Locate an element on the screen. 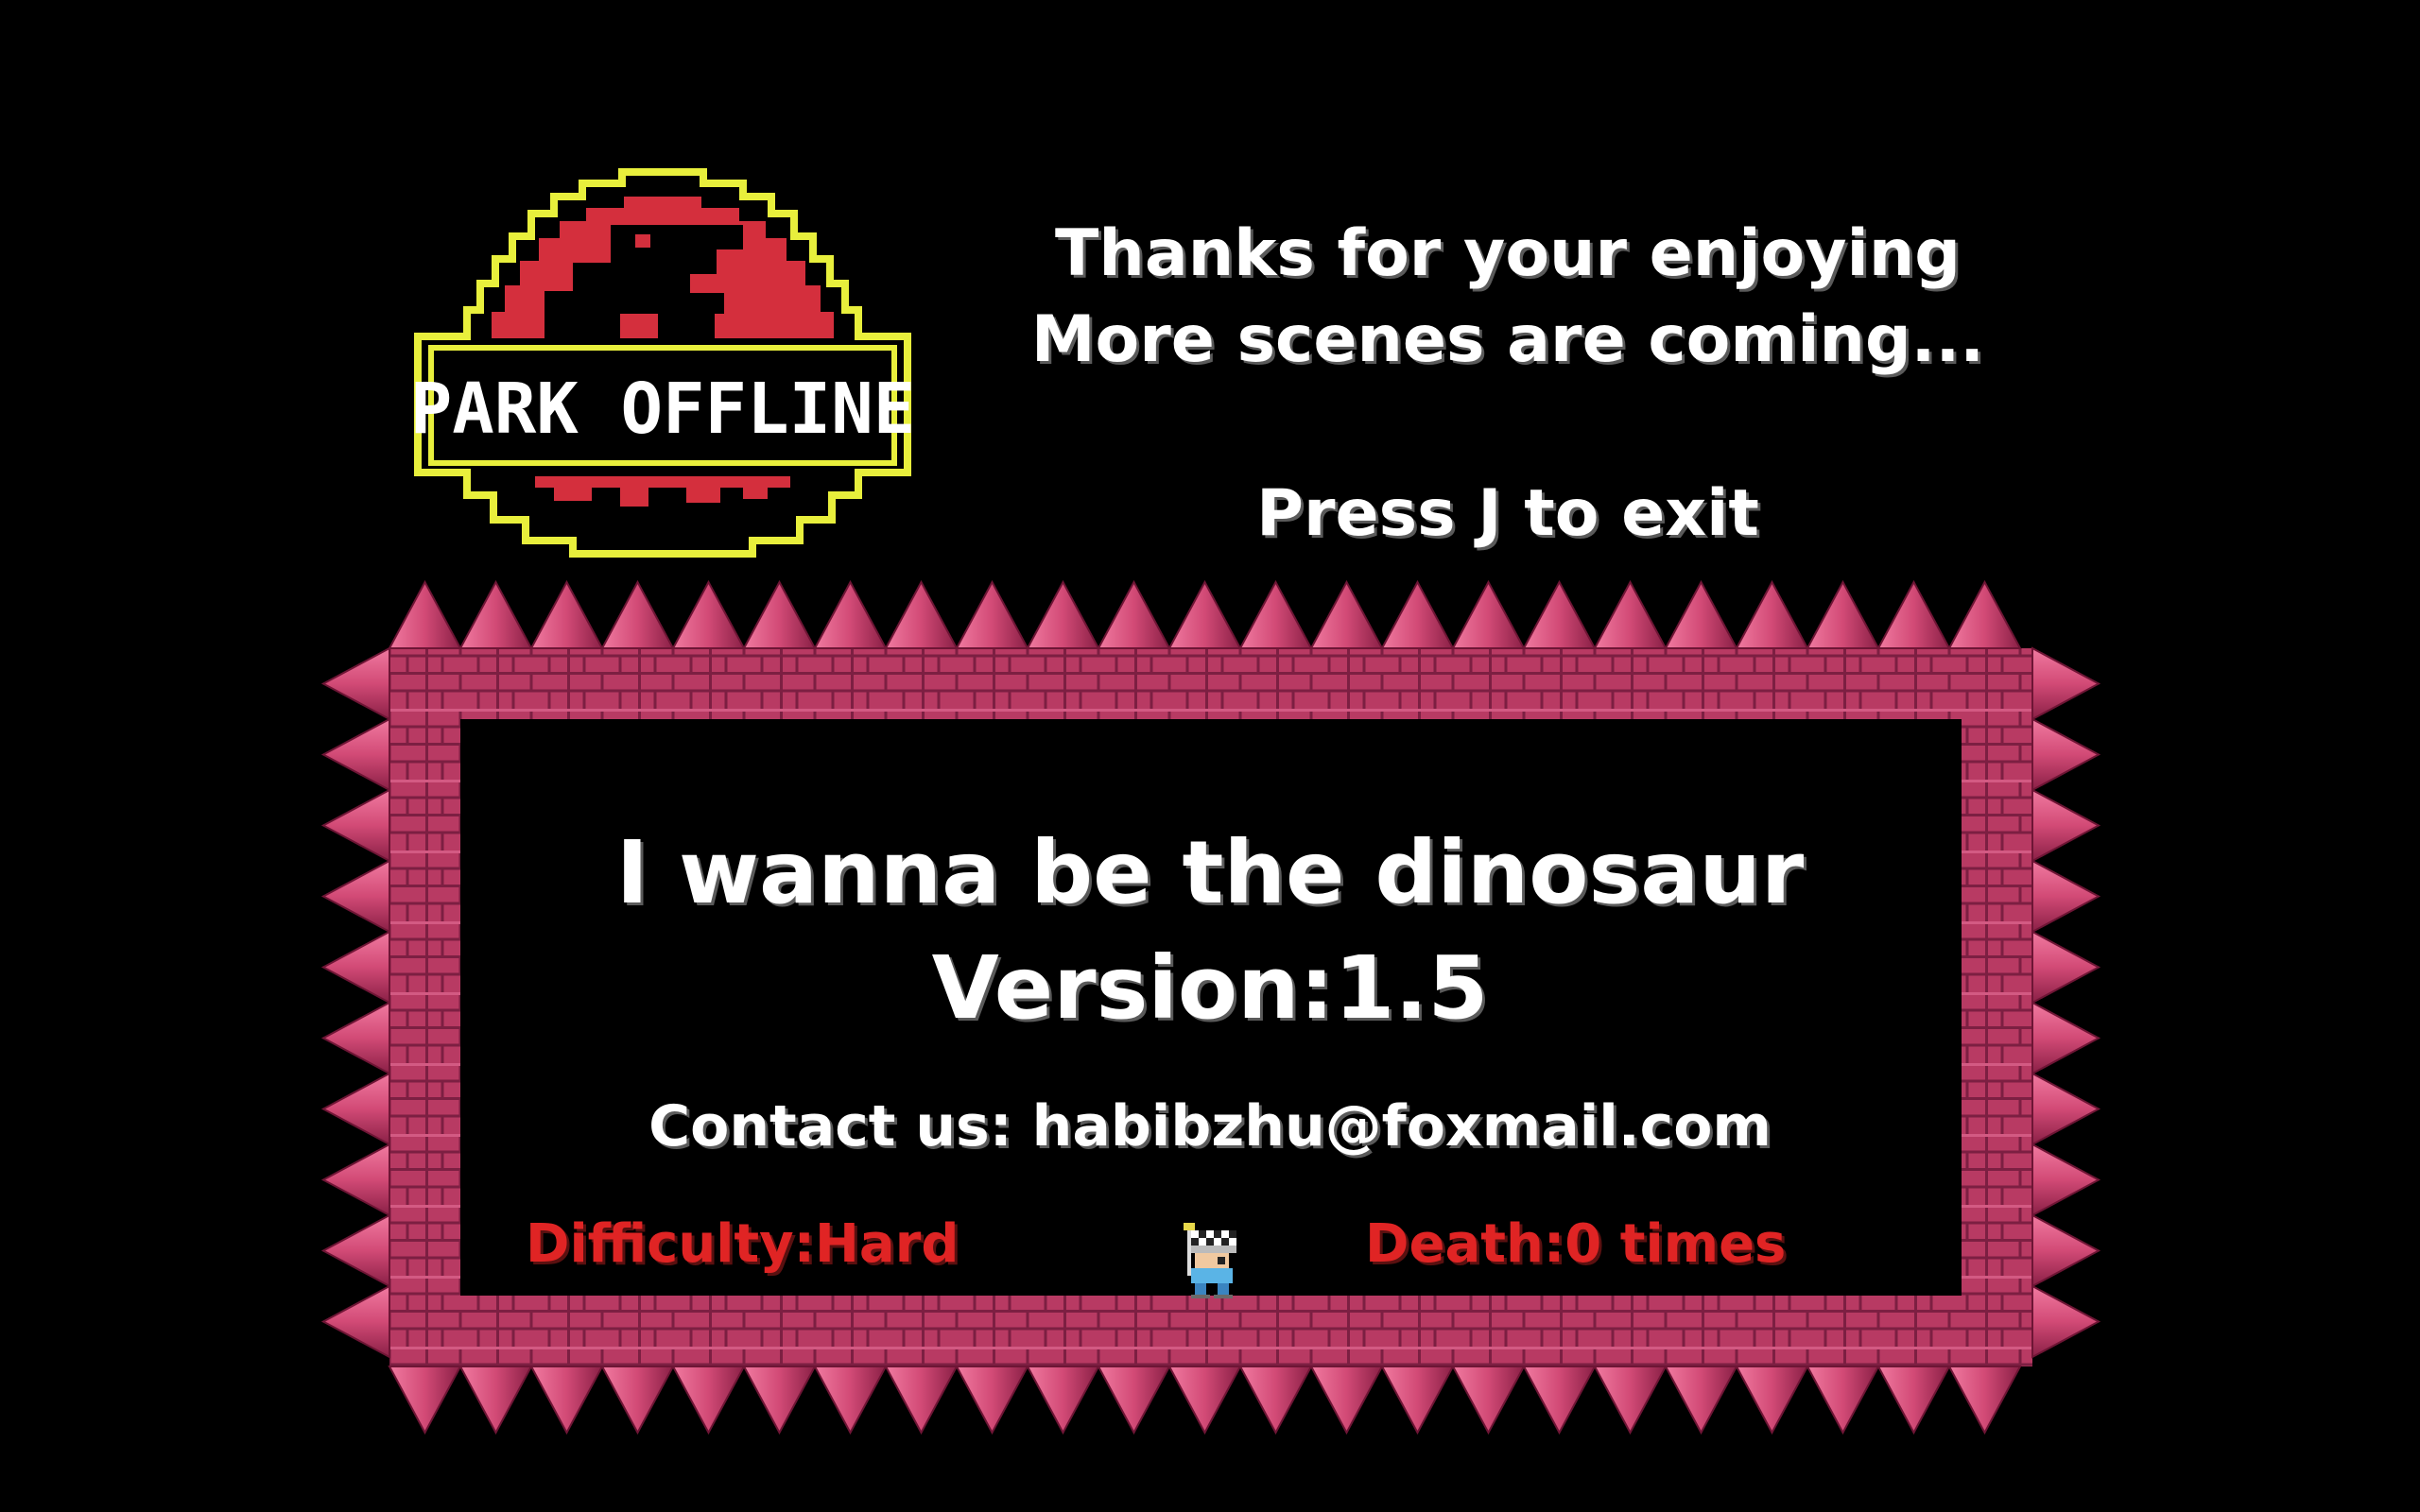 Image resolution: width=2420 pixels, height=1512 pixels. spike-column-right is located at coordinates (2066, 1002).